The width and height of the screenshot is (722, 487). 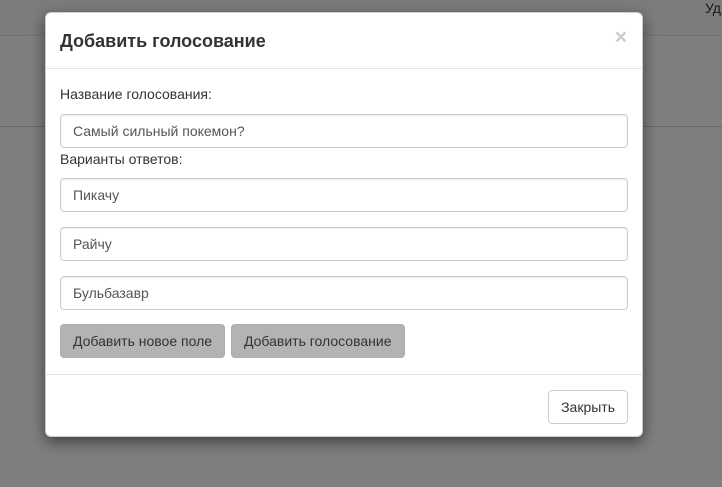 What do you see at coordinates (588, 407) in the screenshot?
I see `close-button: Закрыть` at bounding box center [588, 407].